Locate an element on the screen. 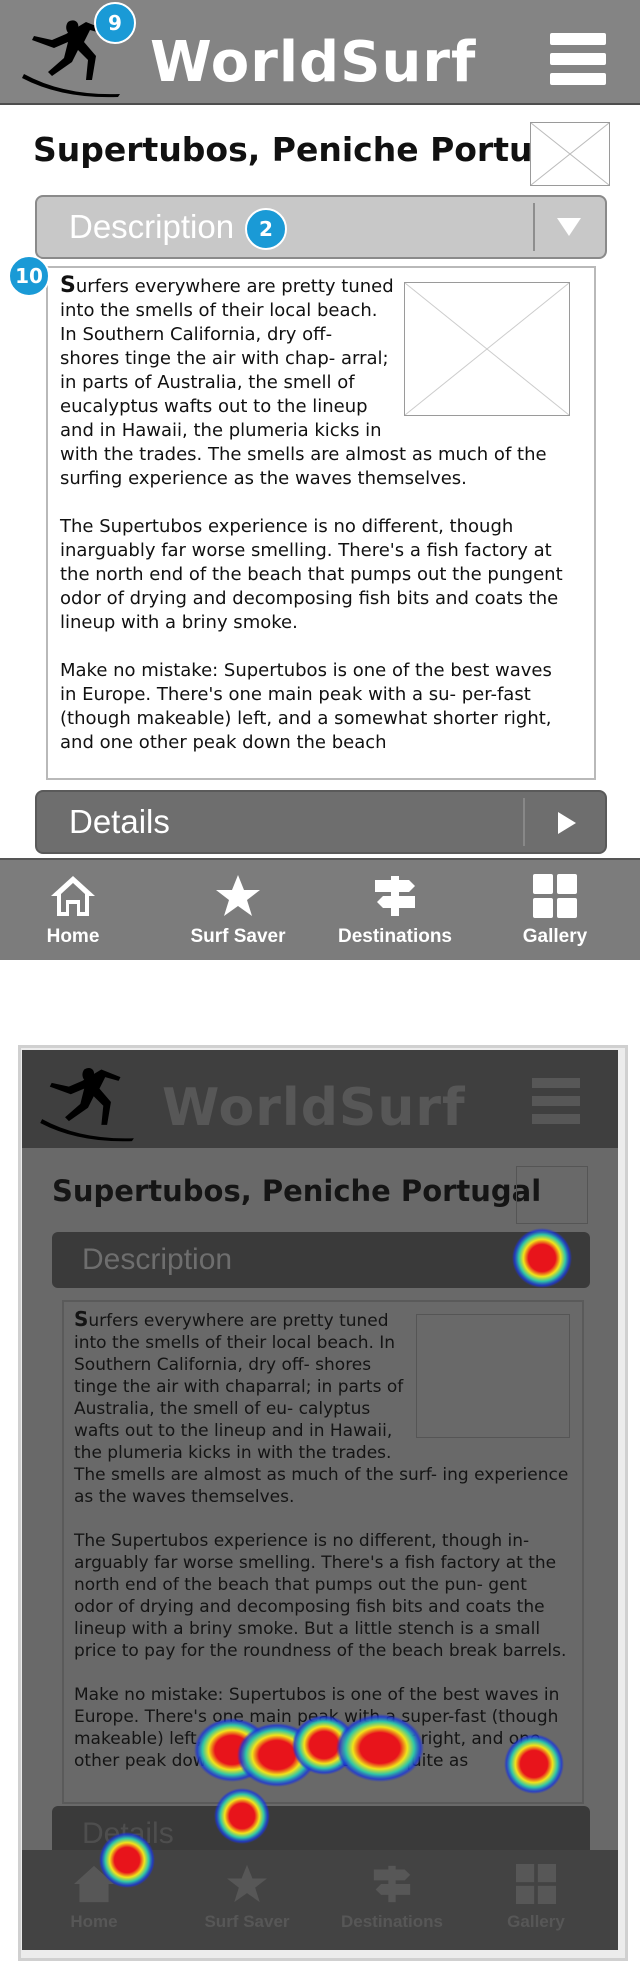 The width and height of the screenshot is (640, 1977). page-title: Supertubos, Peniche Portugal is located at coordinates (311, 149).